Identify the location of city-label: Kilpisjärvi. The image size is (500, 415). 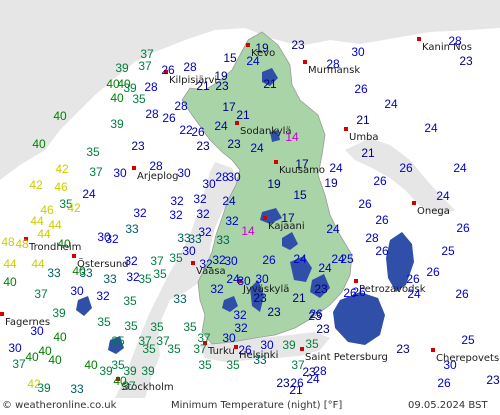
(193, 80).